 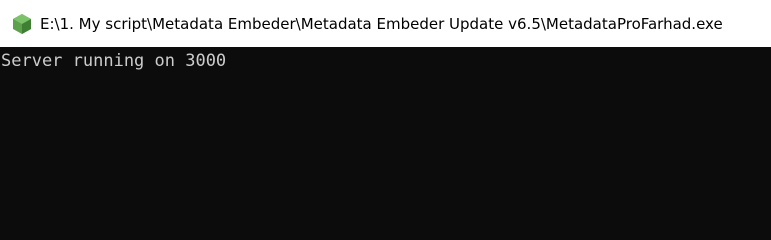 I want to click on console-line: Server running on 3000, so click(x=114, y=61).